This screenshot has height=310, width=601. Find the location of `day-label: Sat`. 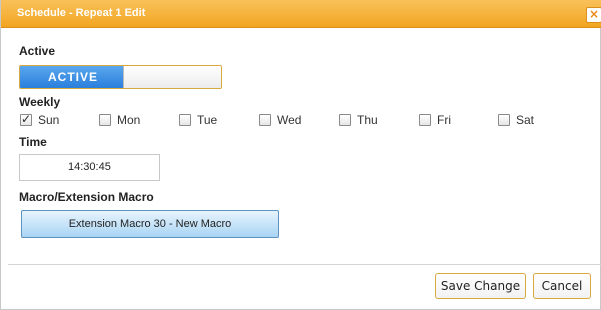

day-label: Sat is located at coordinates (525, 120).